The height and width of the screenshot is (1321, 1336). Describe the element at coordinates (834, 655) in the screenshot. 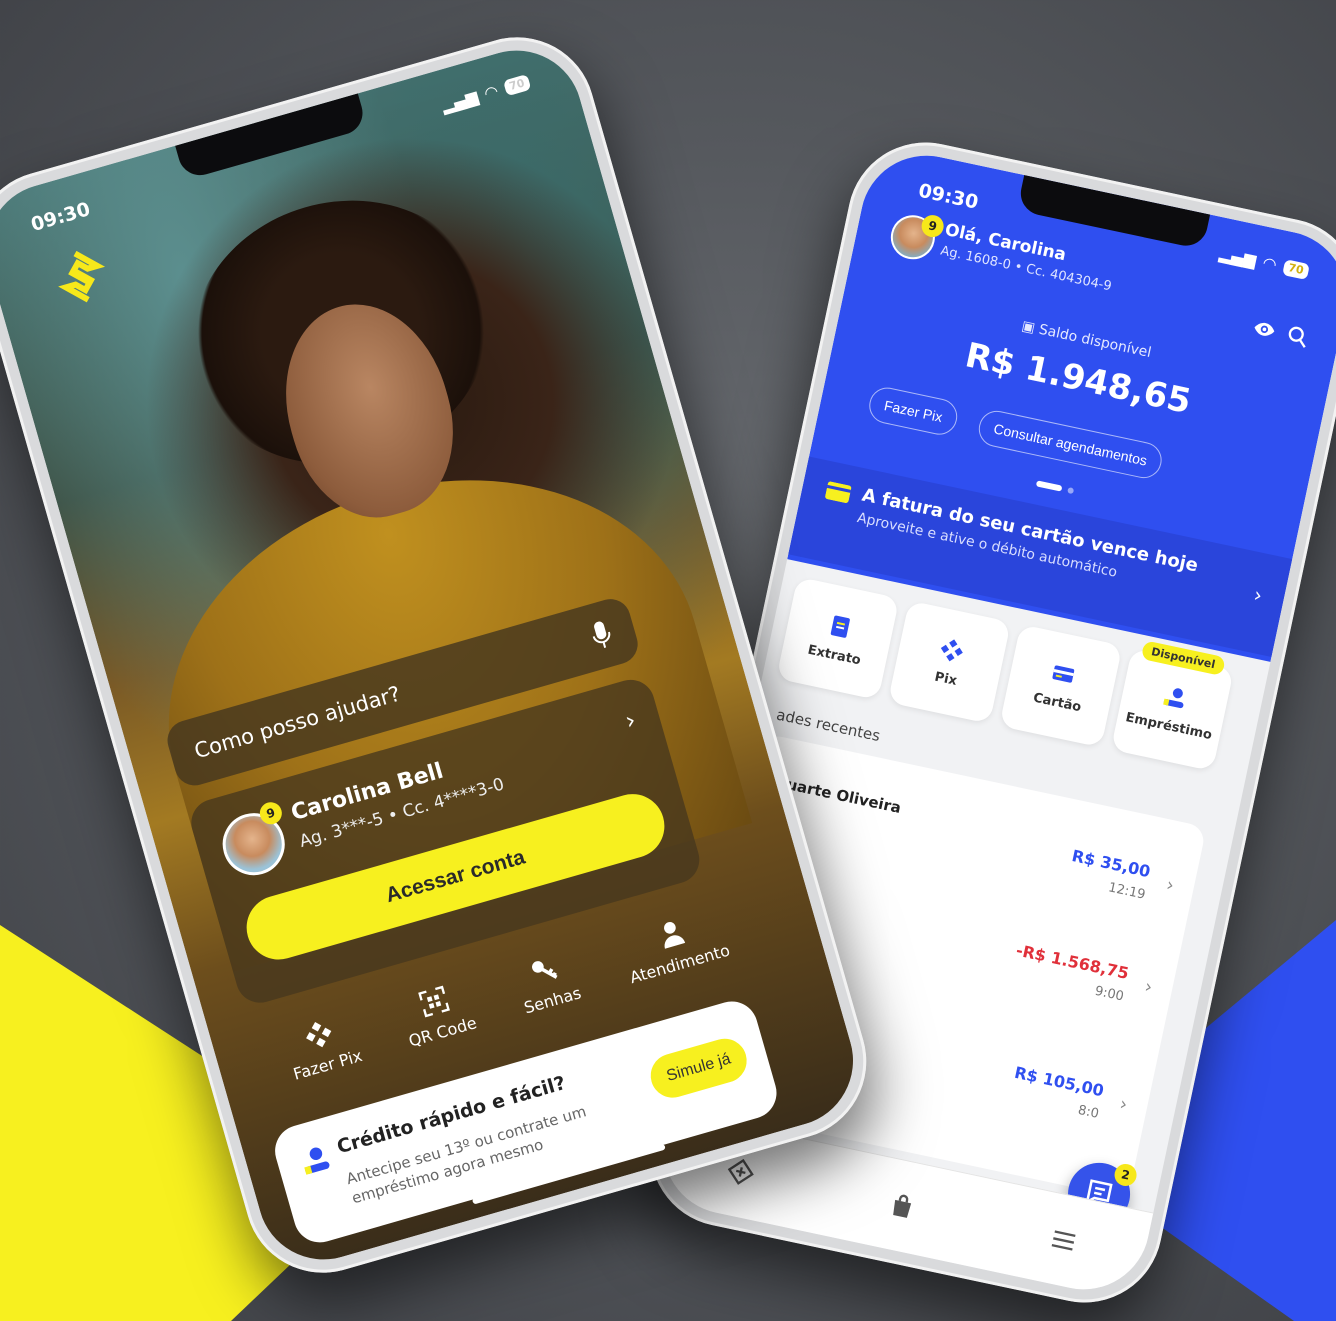

I see `tile-label: Extrato` at that location.